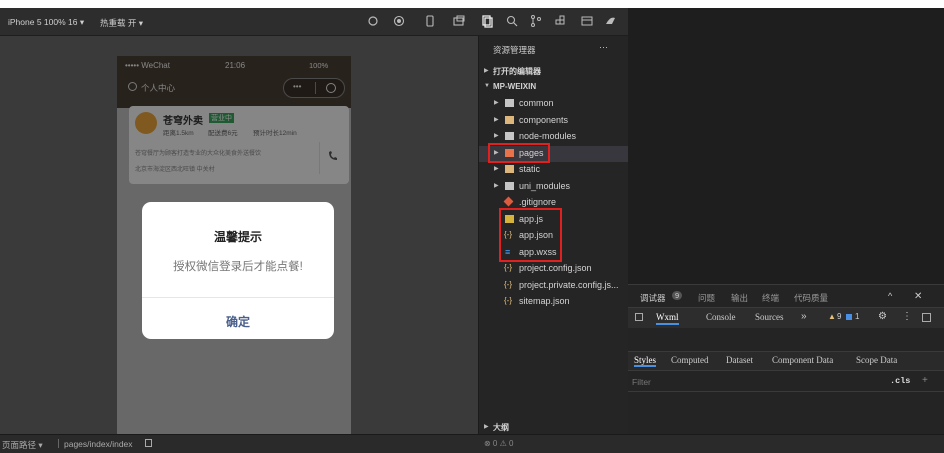 The height and width of the screenshot is (453, 944). What do you see at coordinates (839, 316) in the screenshot?
I see `warning-count: 9` at bounding box center [839, 316].